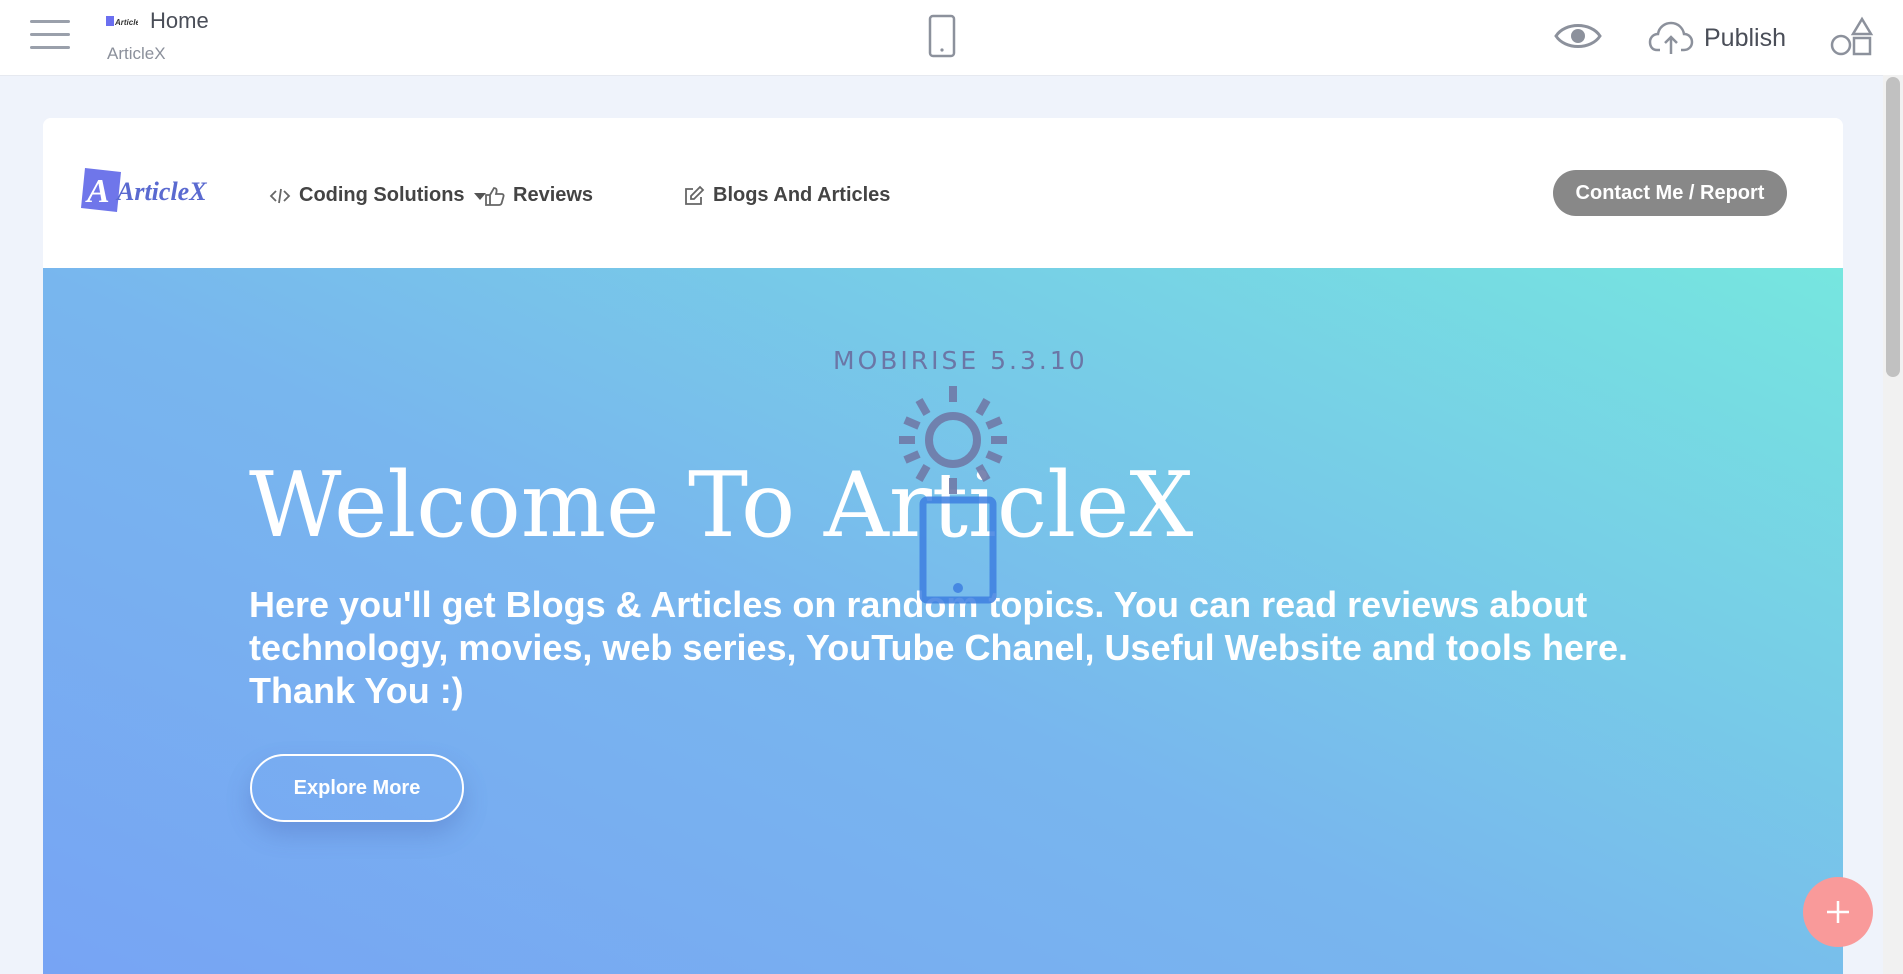  Describe the element at coordinates (280, 195) in the screenshot. I see `code-icon` at that location.